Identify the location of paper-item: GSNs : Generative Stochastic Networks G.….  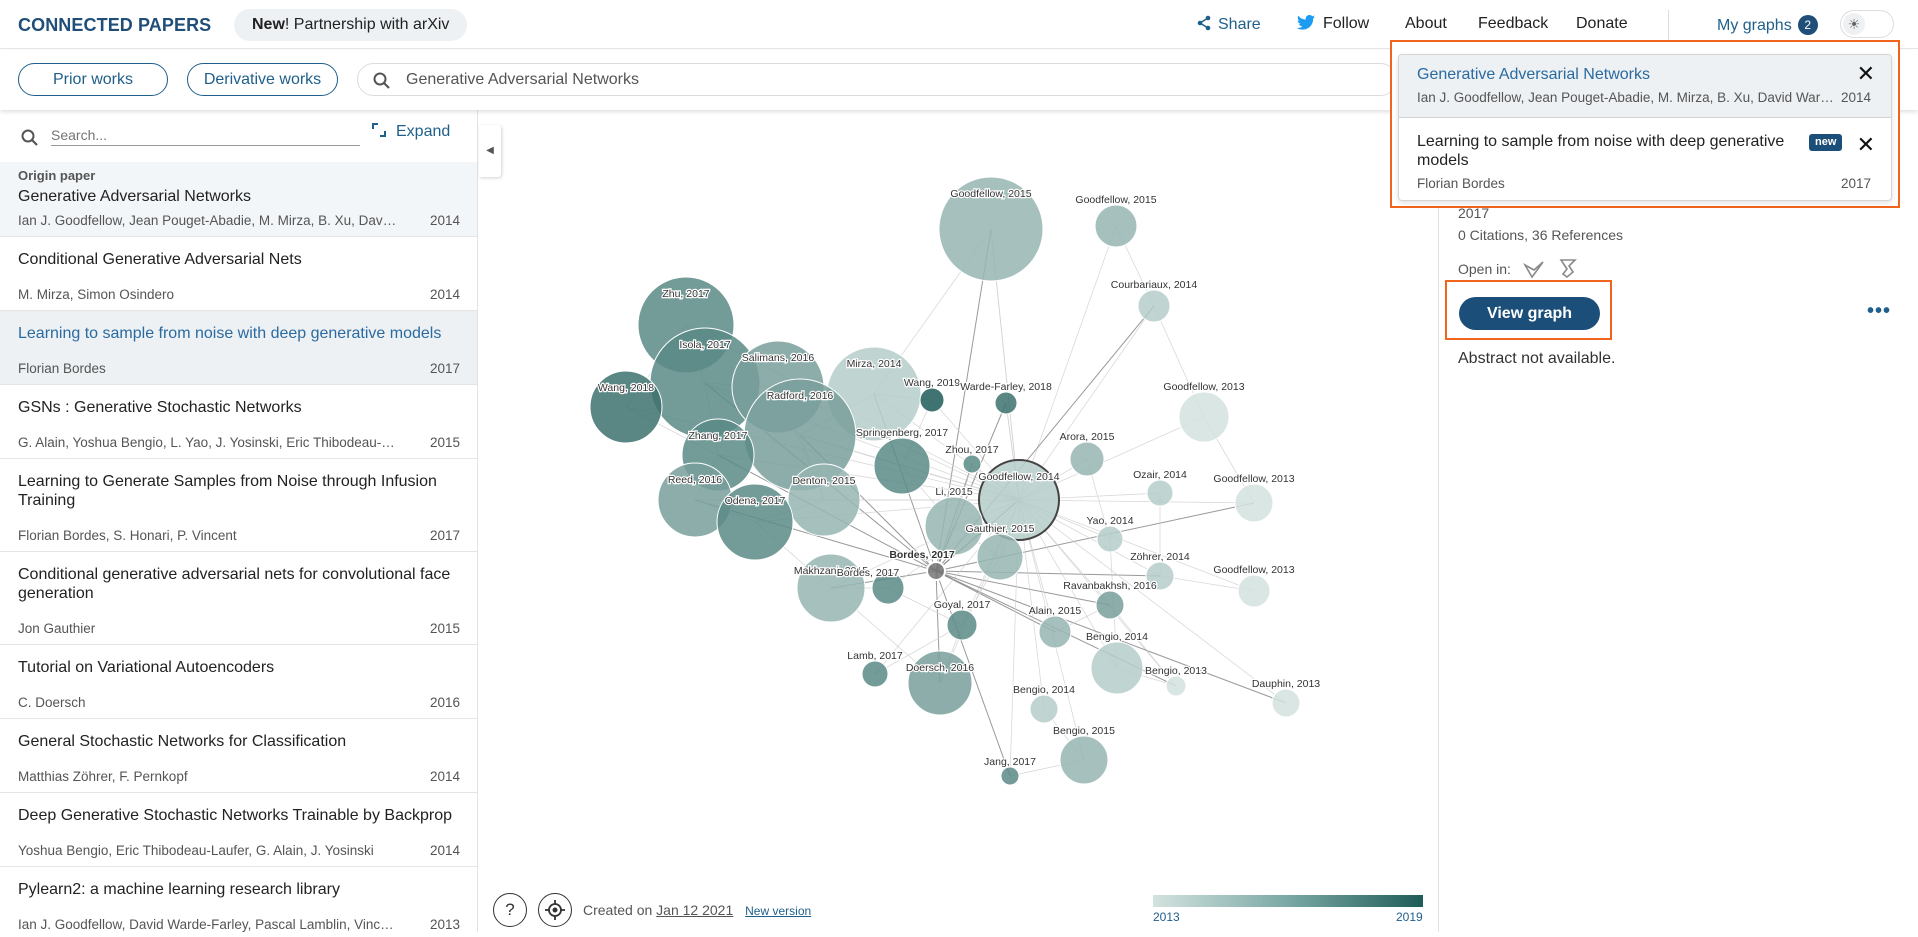
(238, 422).